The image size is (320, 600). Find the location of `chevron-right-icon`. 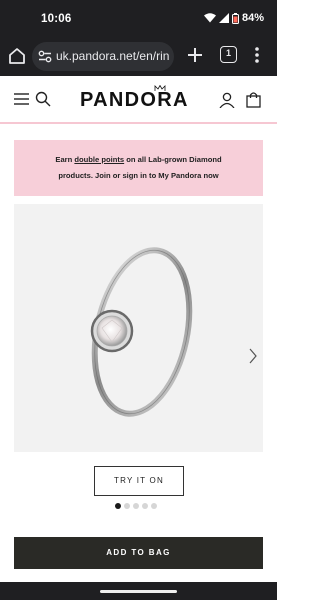

chevron-right-icon is located at coordinates (253, 356).